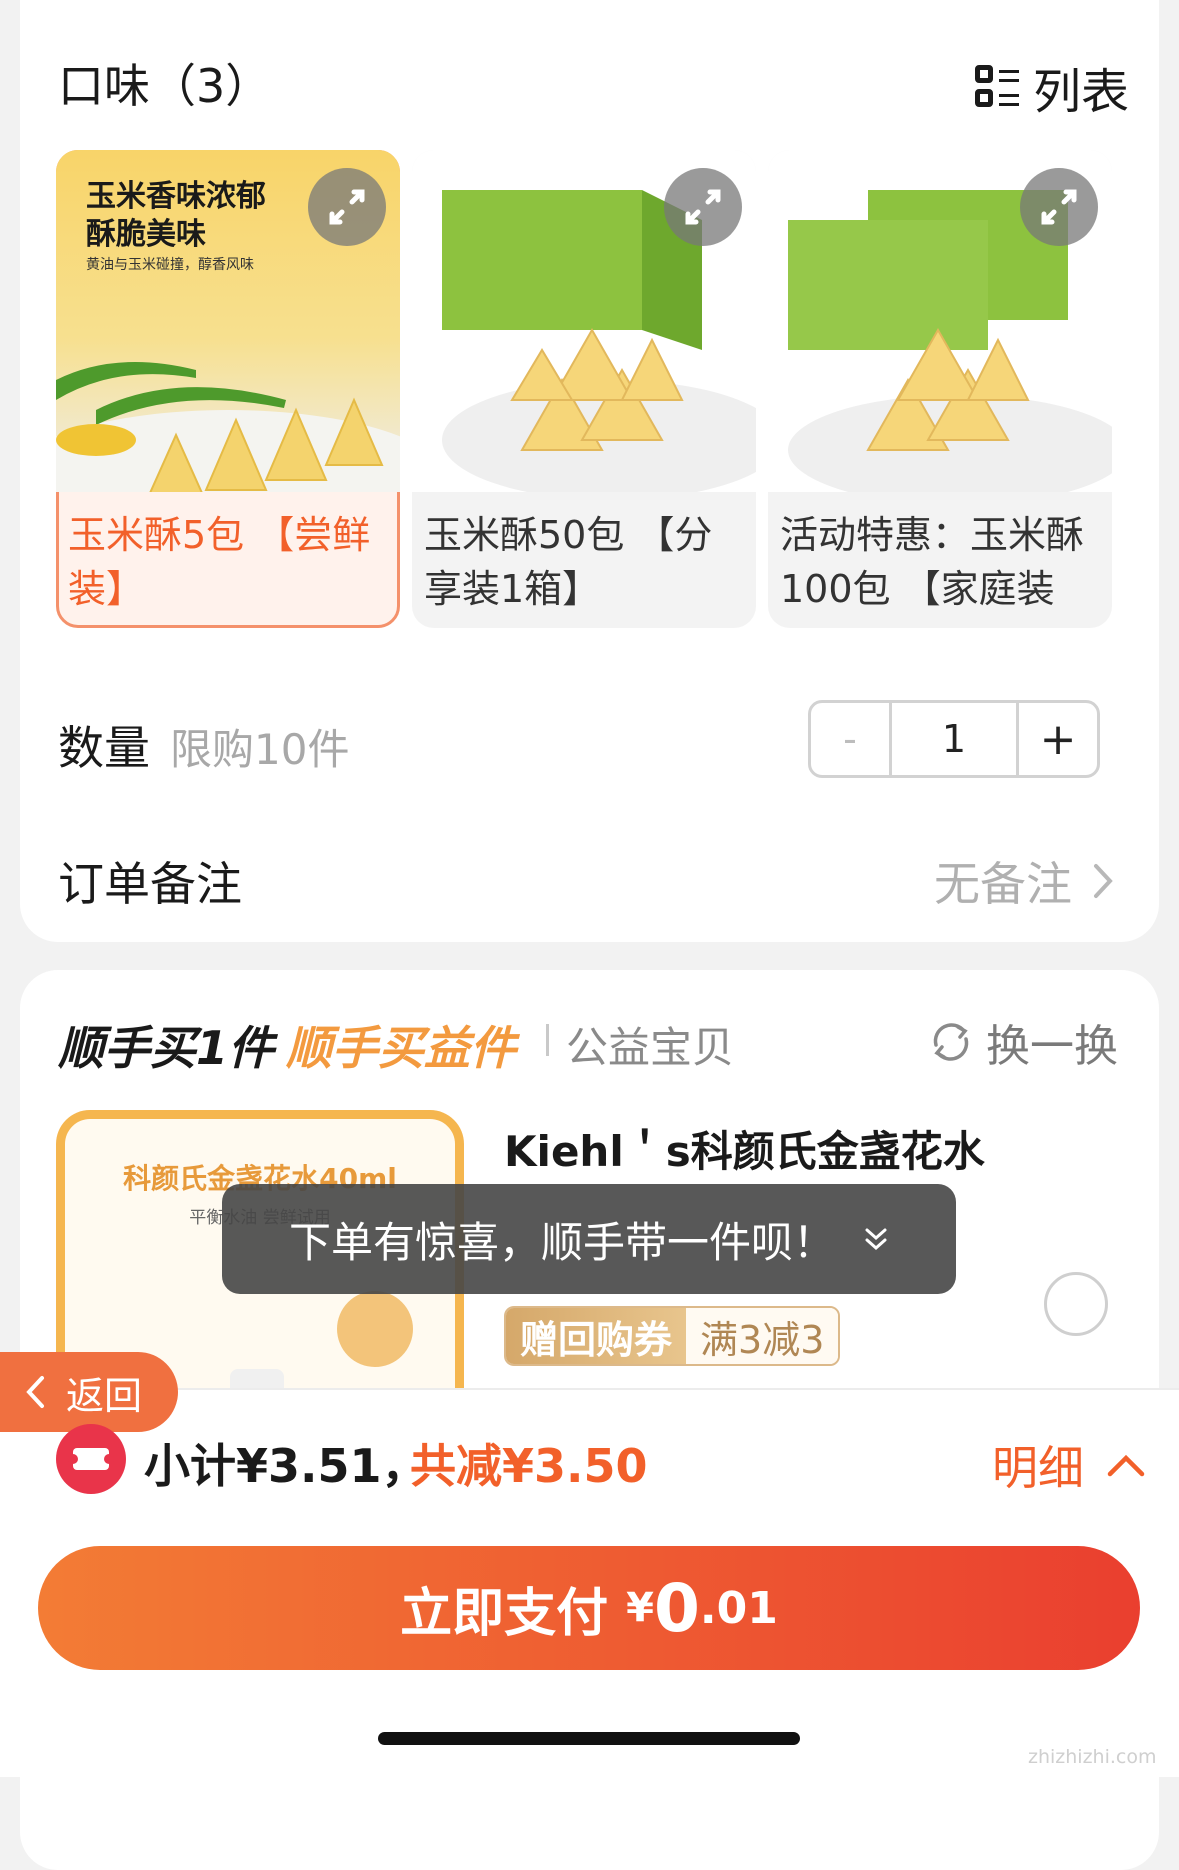 The height and width of the screenshot is (1870, 1179). I want to click on list-label: 列表, so click(1081, 92).